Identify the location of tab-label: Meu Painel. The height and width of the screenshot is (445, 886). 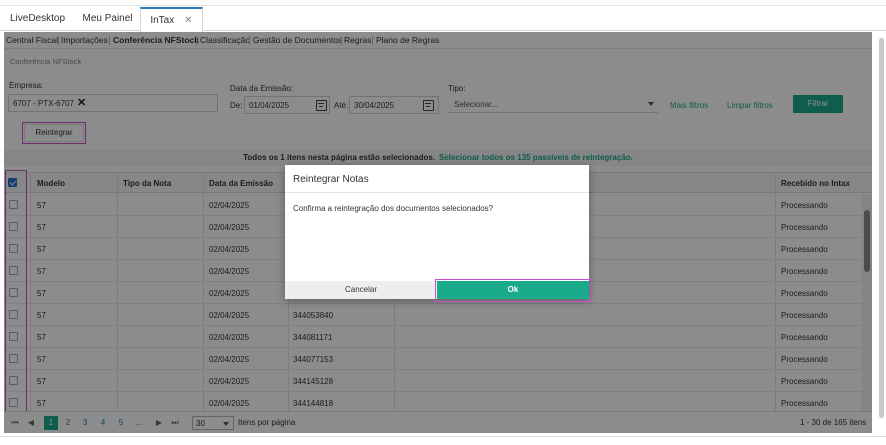
(107, 18).